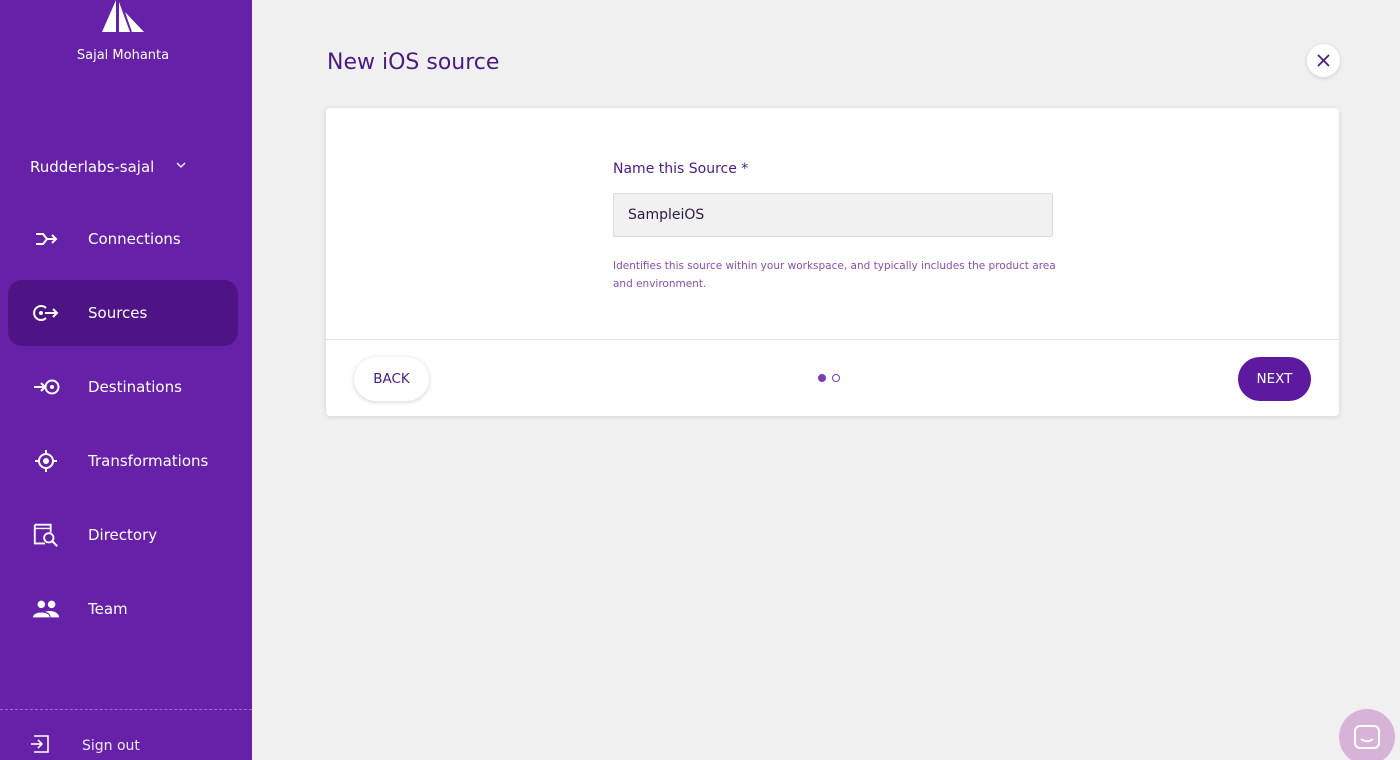  What do you see at coordinates (46, 387) in the screenshot?
I see `destinations-icon` at bounding box center [46, 387].